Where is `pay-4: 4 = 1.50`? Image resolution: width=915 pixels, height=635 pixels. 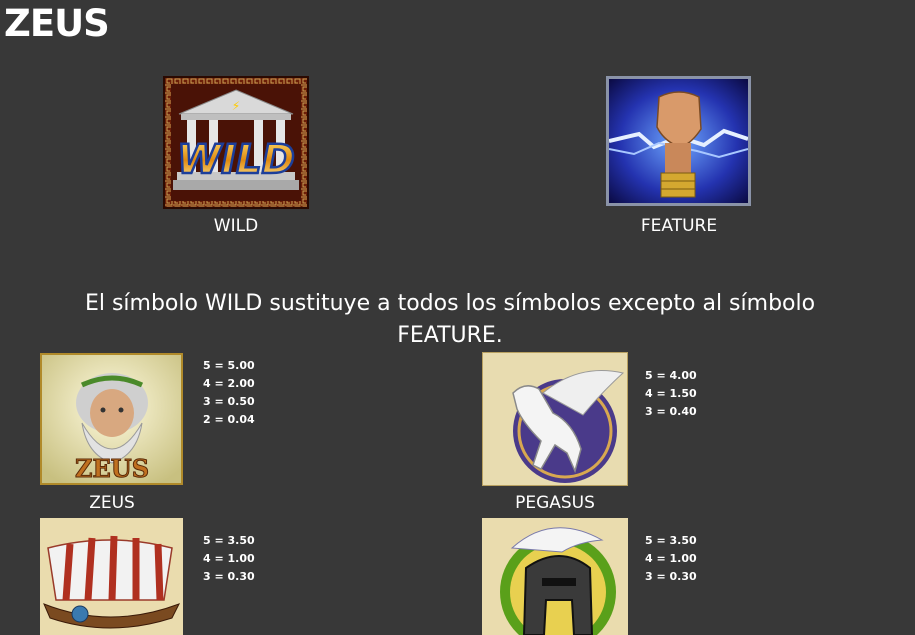 pay-4: 4 = 1.50 is located at coordinates (671, 393).